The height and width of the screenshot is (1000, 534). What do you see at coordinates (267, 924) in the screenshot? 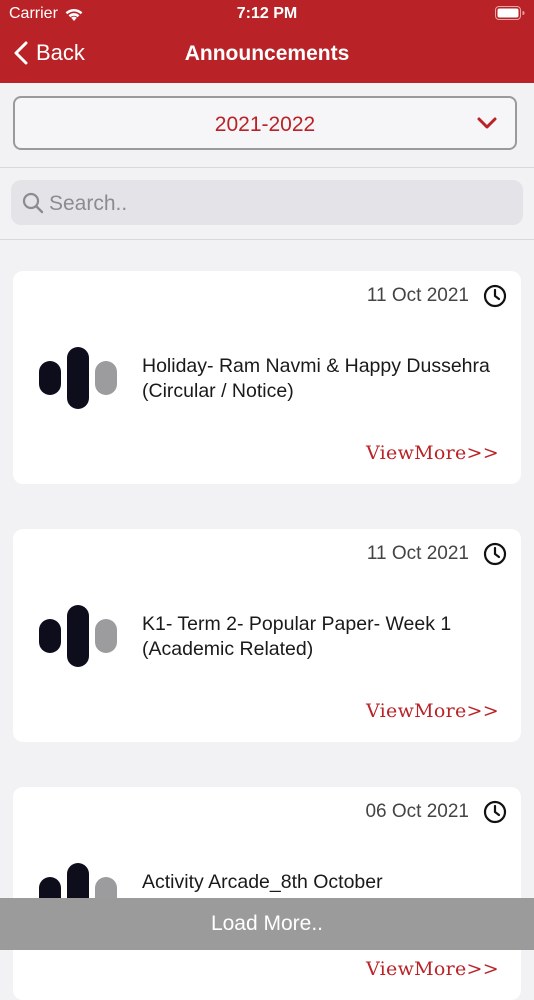
I see `load-more-button: Load More..` at bounding box center [267, 924].